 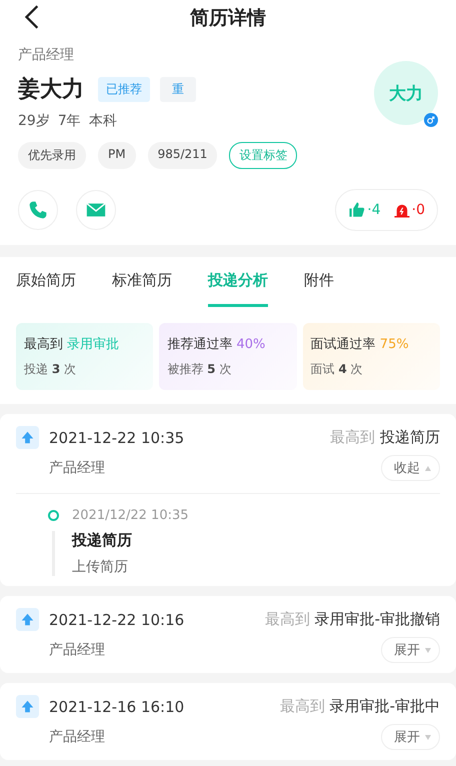 What do you see at coordinates (142, 282) in the screenshot?
I see `tab: 标准简历` at bounding box center [142, 282].